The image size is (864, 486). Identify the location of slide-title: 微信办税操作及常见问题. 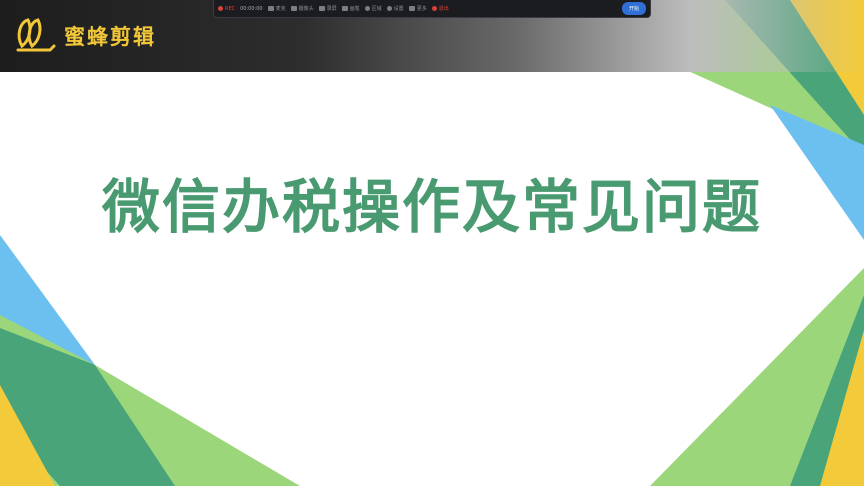
(431, 207).